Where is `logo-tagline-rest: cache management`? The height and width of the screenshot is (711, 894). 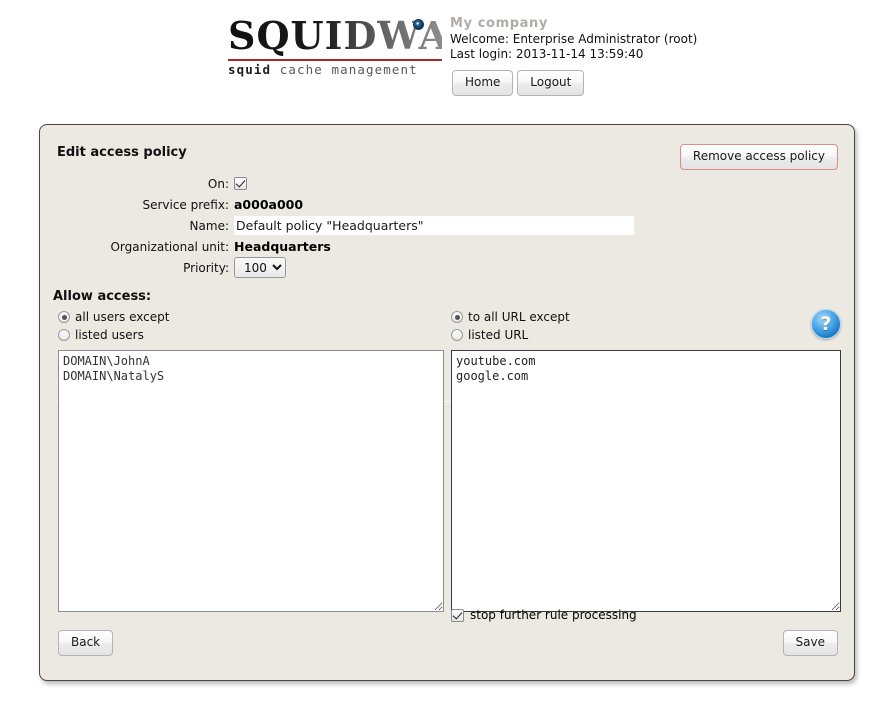
logo-tagline-rest: cache management is located at coordinates (344, 69).